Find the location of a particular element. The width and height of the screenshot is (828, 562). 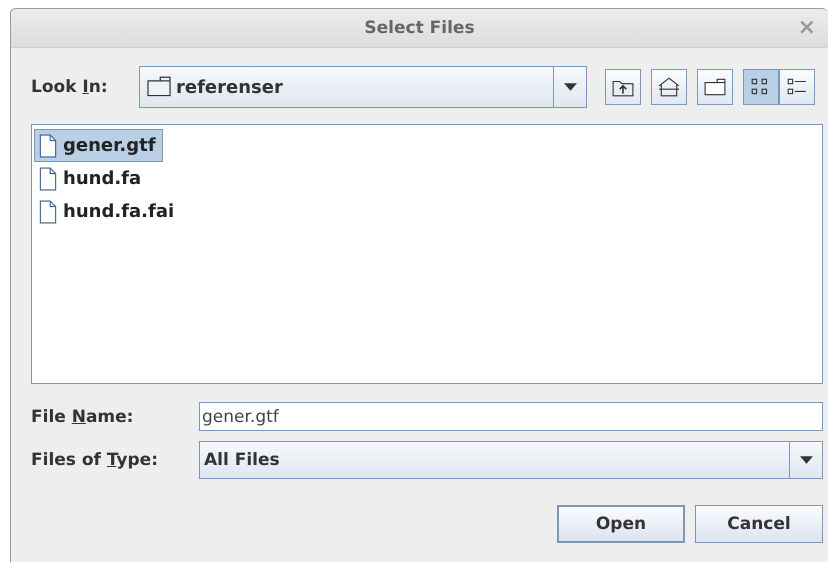

file-item: hund.fa.fai is located at coordinates (108, 211).